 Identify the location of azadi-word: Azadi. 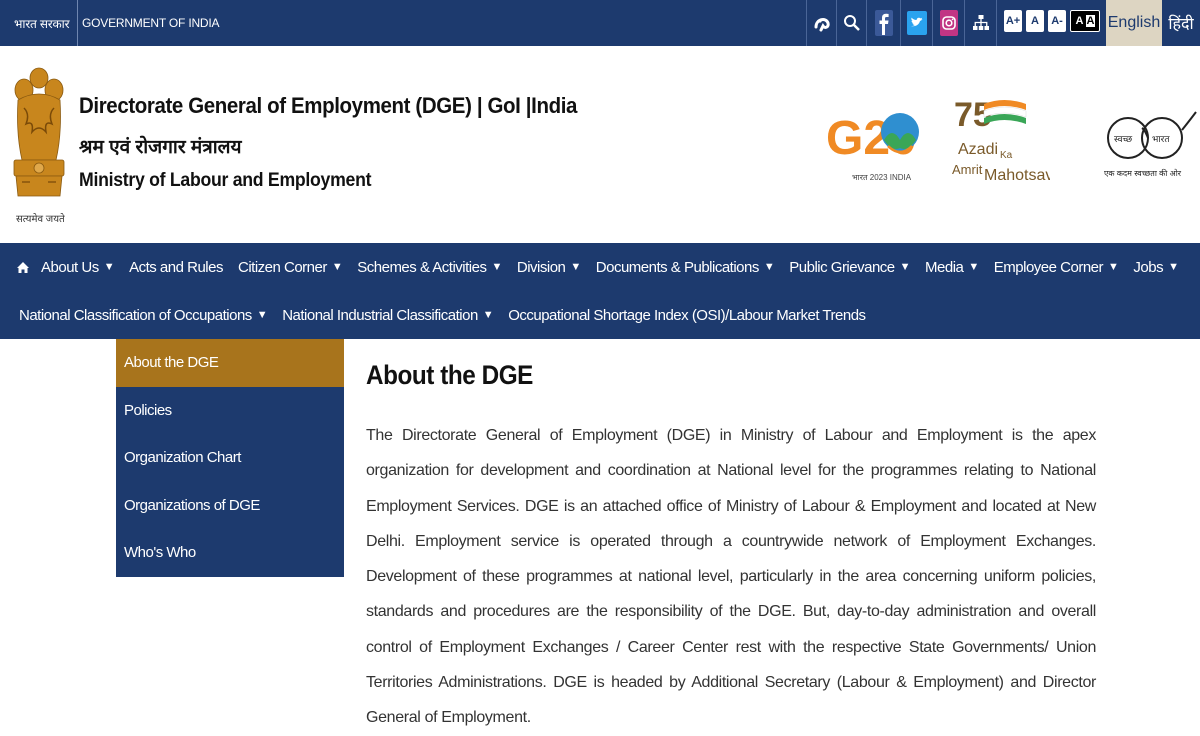
(978, 149).